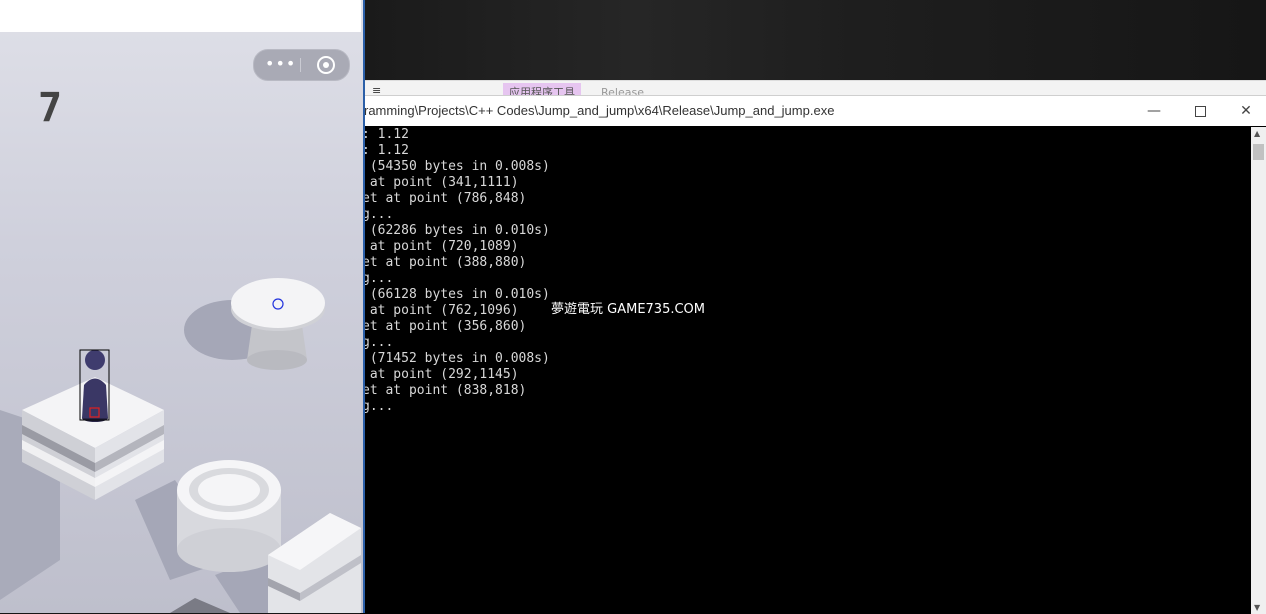  Describe the element at coordinates (1257, 607) in the screenshot. I see `scroll-down-icon: ▼` at that location.